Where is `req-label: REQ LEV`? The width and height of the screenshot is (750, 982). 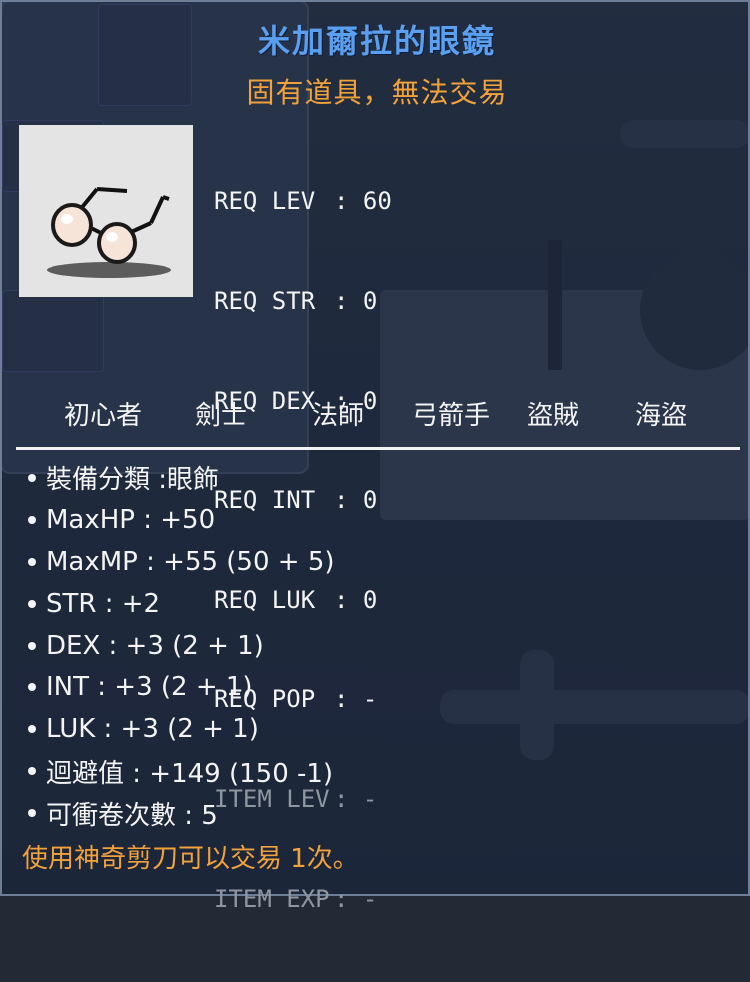
req-label: REQ LEV is located at coordinates (265, 201).